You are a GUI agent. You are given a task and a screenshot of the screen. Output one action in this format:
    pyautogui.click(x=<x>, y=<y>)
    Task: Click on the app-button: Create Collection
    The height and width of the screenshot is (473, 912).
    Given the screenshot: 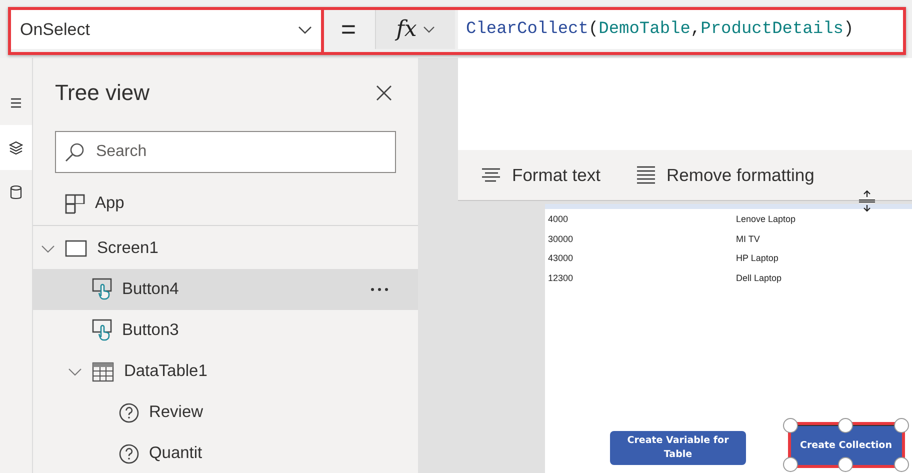 What is the action you would take?
    pyautogui.click(x=846, y=445)
    